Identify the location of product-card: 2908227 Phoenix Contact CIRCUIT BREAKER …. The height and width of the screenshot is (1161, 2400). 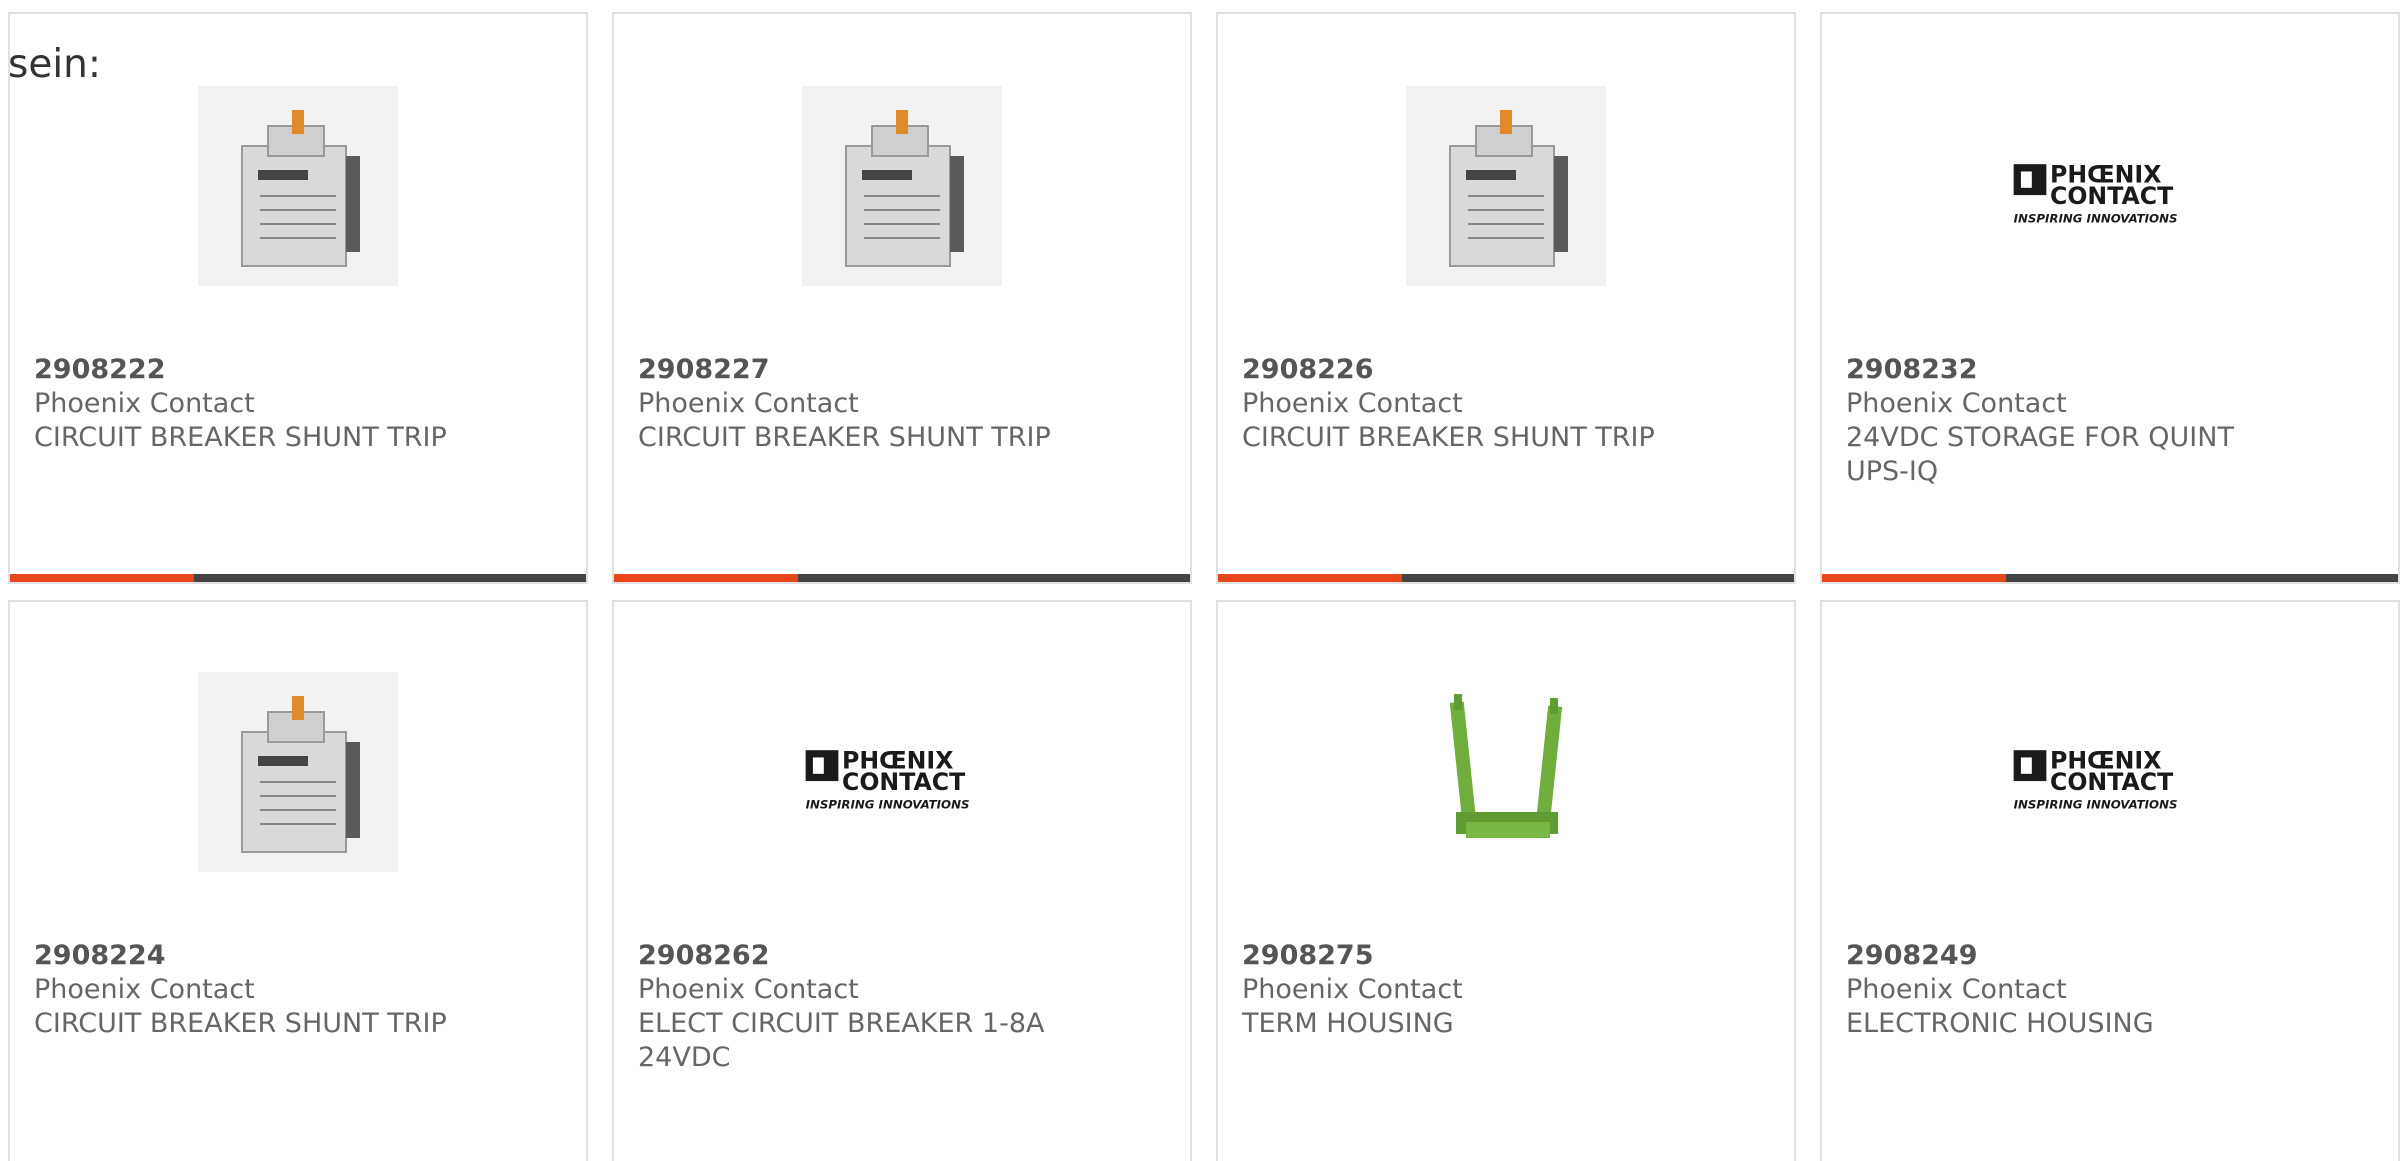
(902, 298).